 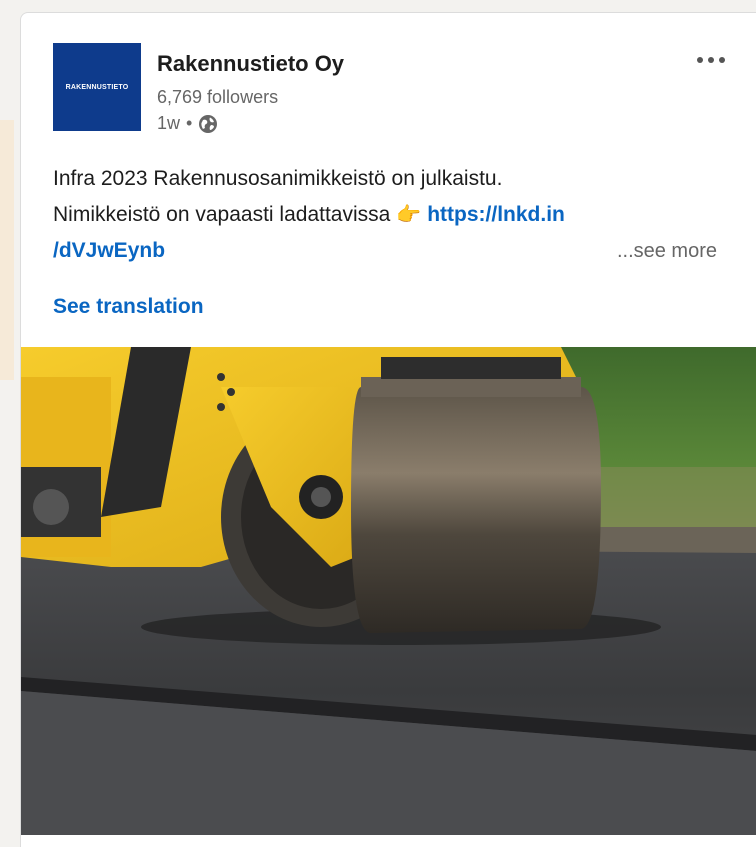 I want to click on post-time: 1w, so click(x=169, y=123).